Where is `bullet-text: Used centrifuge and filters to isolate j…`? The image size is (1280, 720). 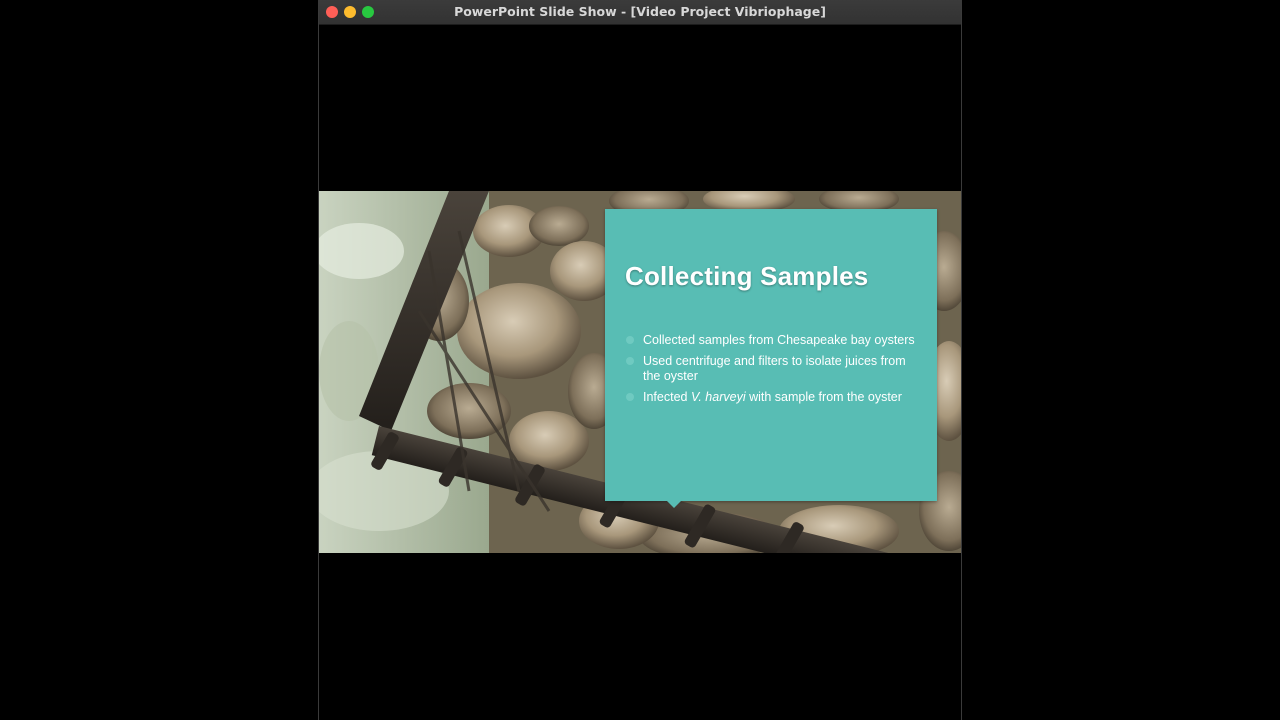 bullet-text: Used centrifuge and filters to isolate j… is located at coordinates (774, 368).